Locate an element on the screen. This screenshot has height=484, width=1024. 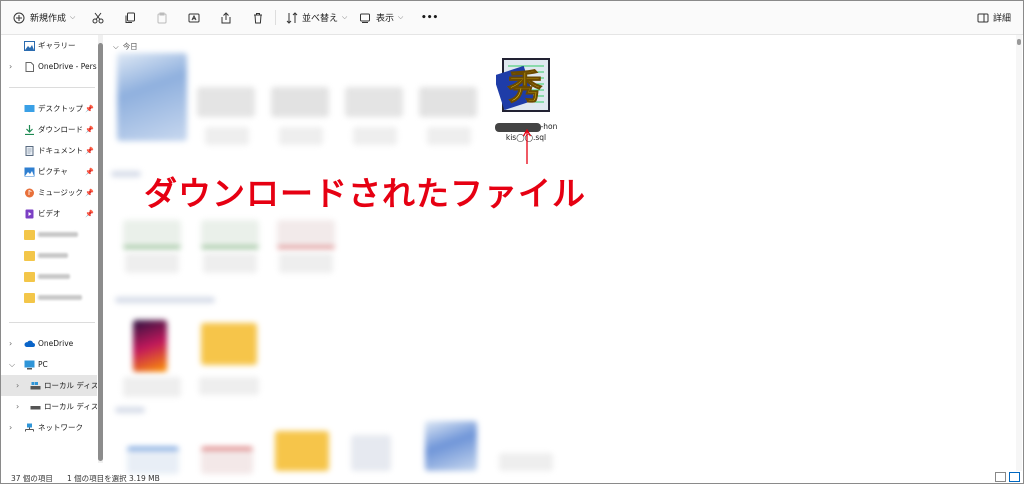
details-button-label: 詳細 is located at coordinates (1002, 19).